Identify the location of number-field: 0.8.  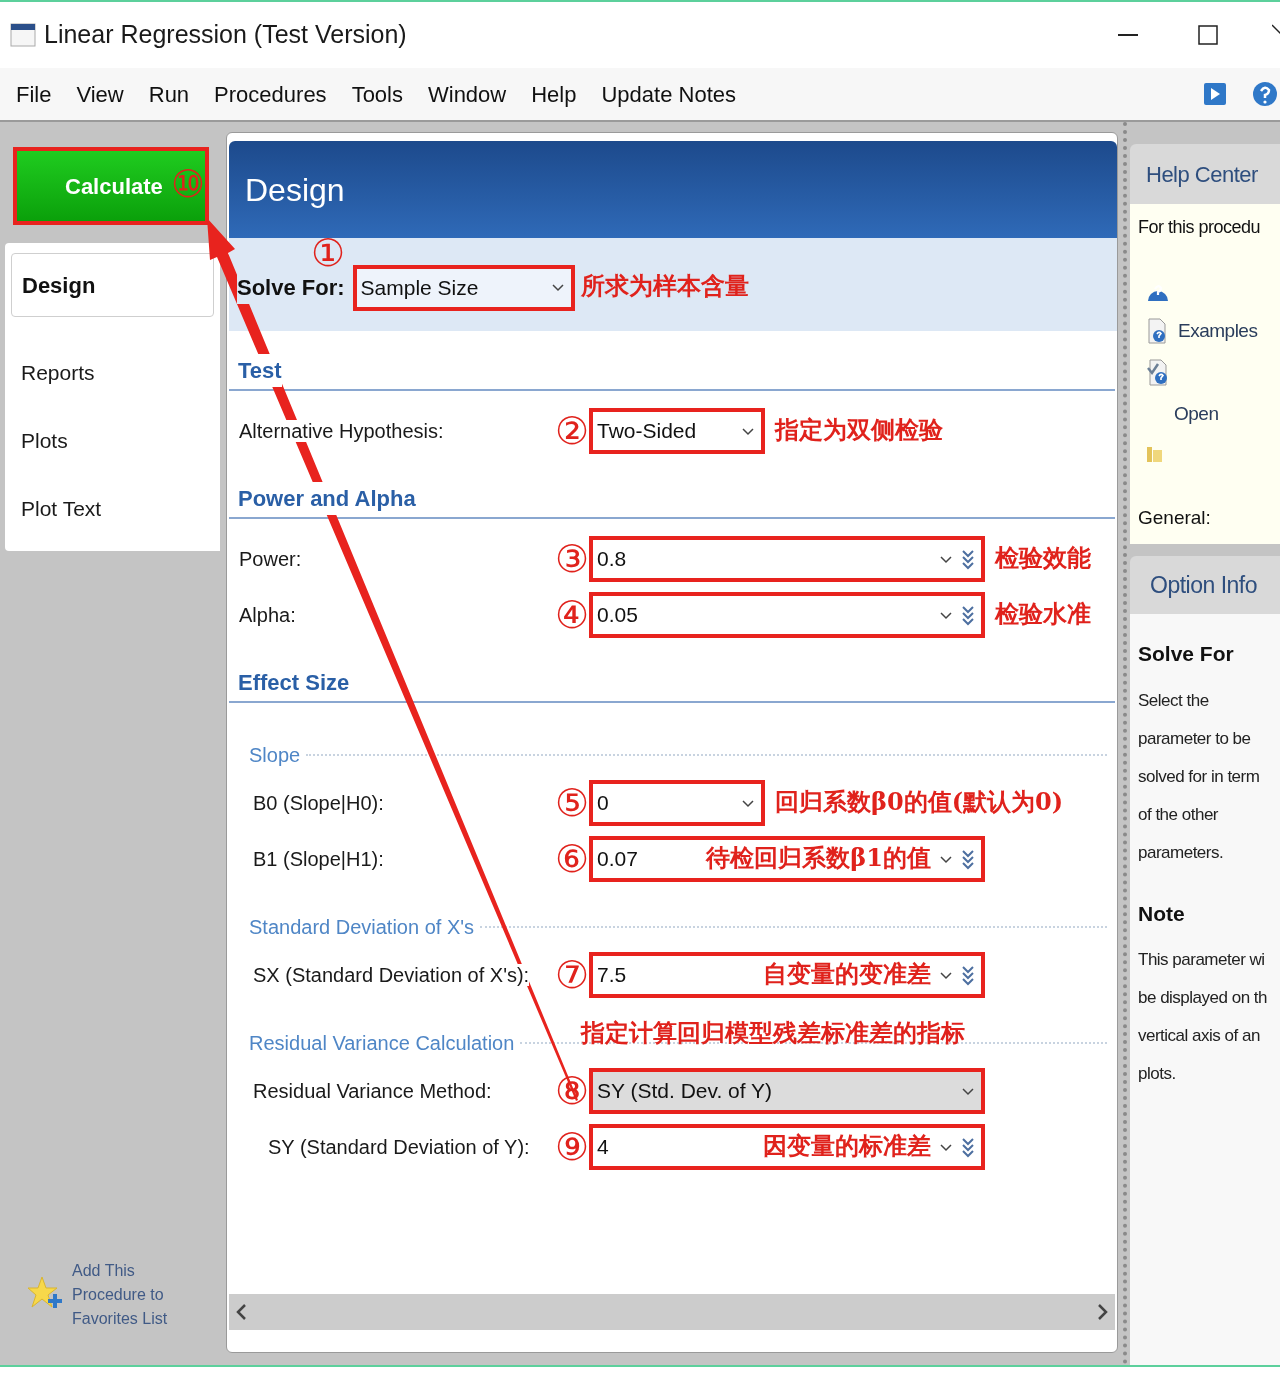
(787, 559).